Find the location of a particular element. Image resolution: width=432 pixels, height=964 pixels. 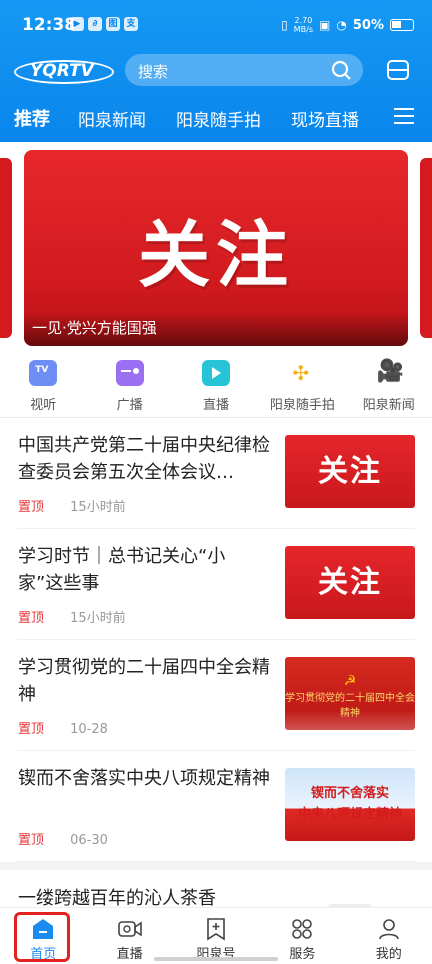

network-speed-unit: MB/s is located at coordinates (303, 29).